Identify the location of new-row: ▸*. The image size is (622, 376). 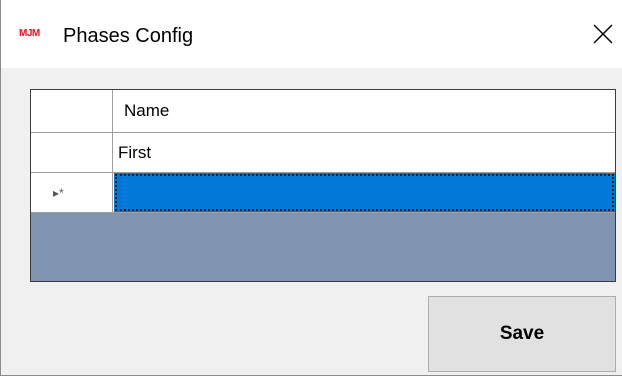
(323, 193).